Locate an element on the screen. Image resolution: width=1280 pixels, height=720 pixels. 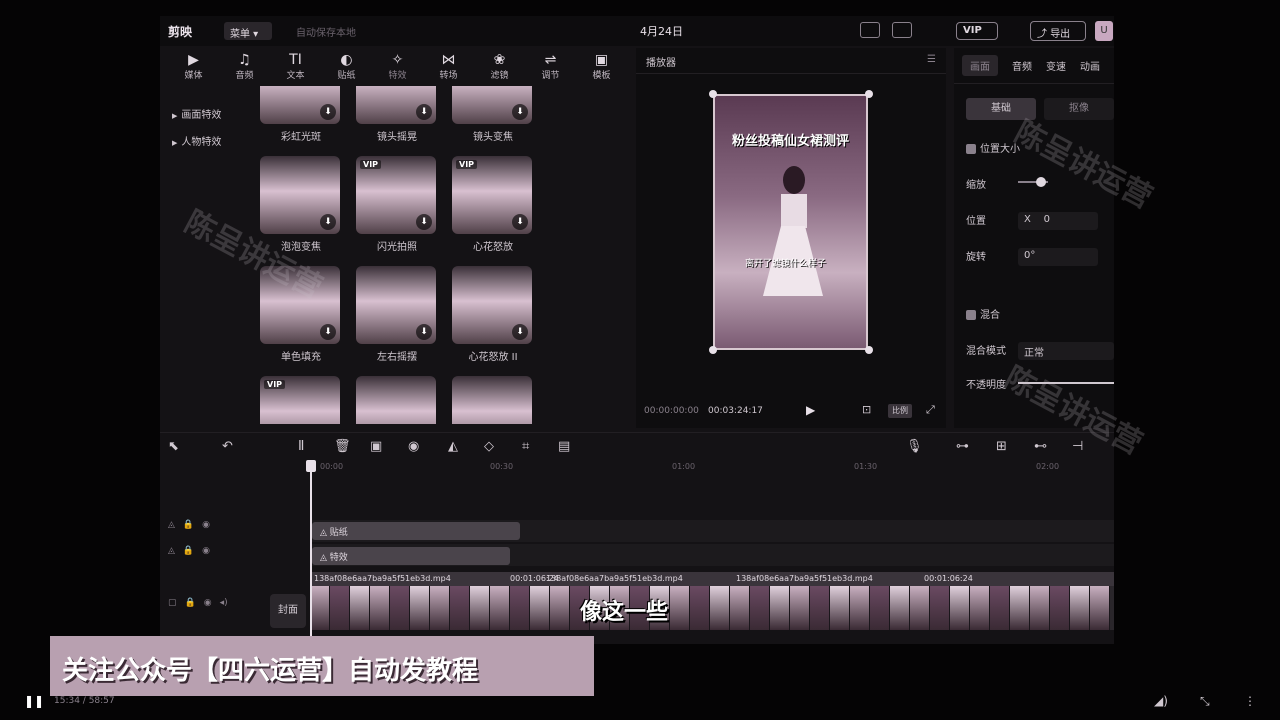
video-preview: 粉丝投稿仙女裙测评 离开了滤镜什么样子 is located at coordinates (790, 222).